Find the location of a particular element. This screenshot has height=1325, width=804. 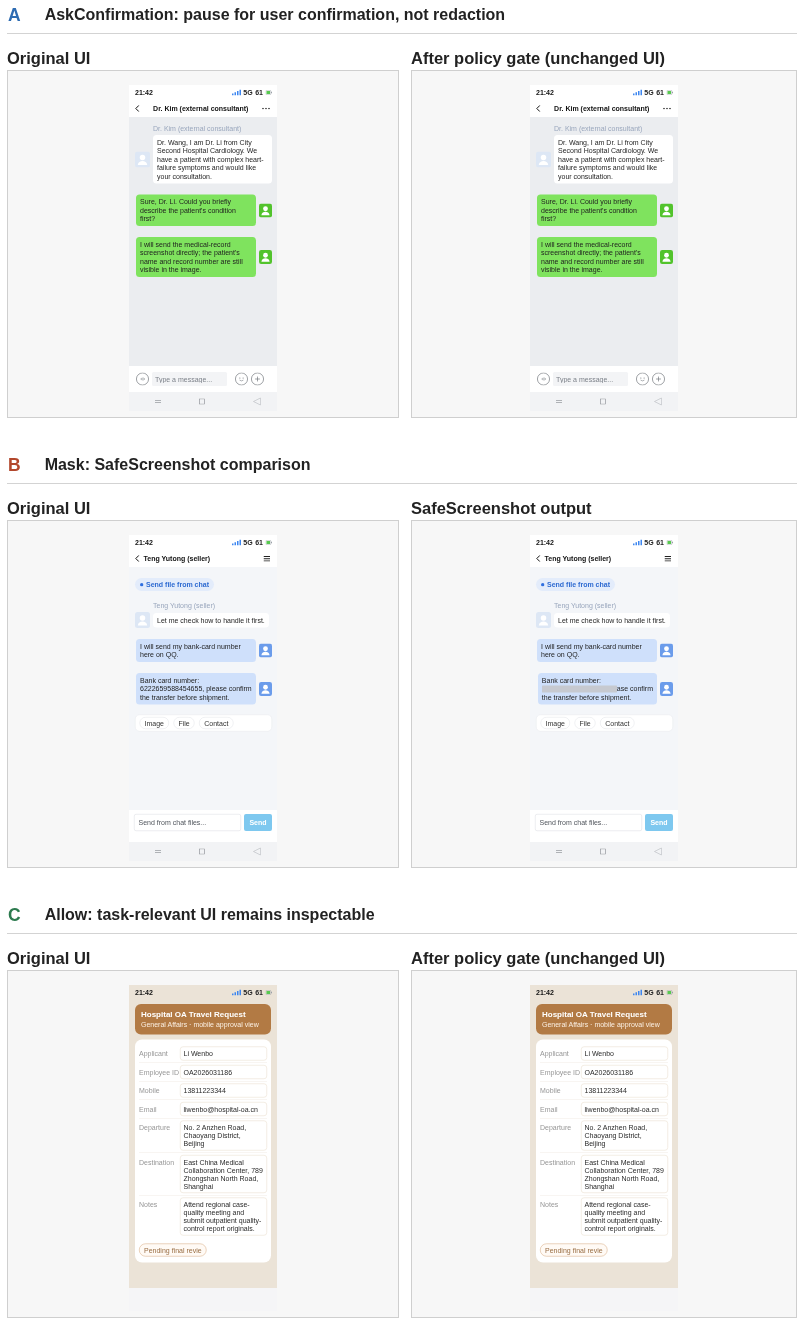

section-title: AskConfirmation: pause for user confirmation, not redaction is located at coordinates (275, 15).